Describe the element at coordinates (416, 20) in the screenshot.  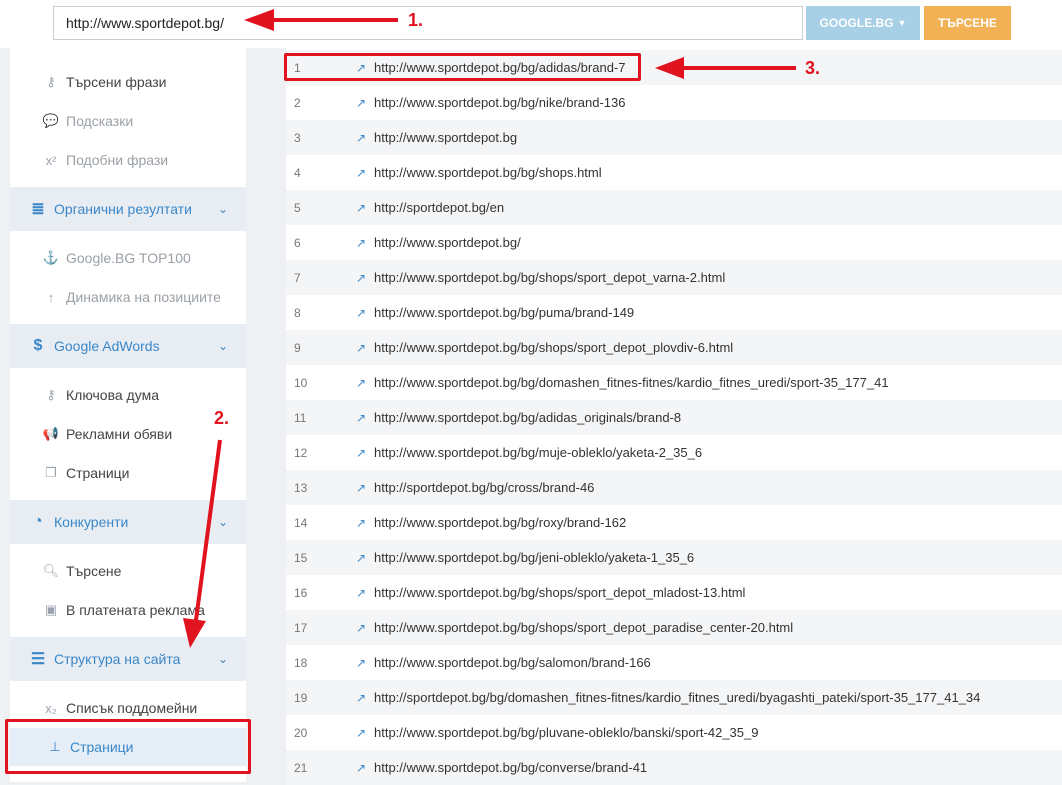
I see `annotation-label-1: 1.` at that location.